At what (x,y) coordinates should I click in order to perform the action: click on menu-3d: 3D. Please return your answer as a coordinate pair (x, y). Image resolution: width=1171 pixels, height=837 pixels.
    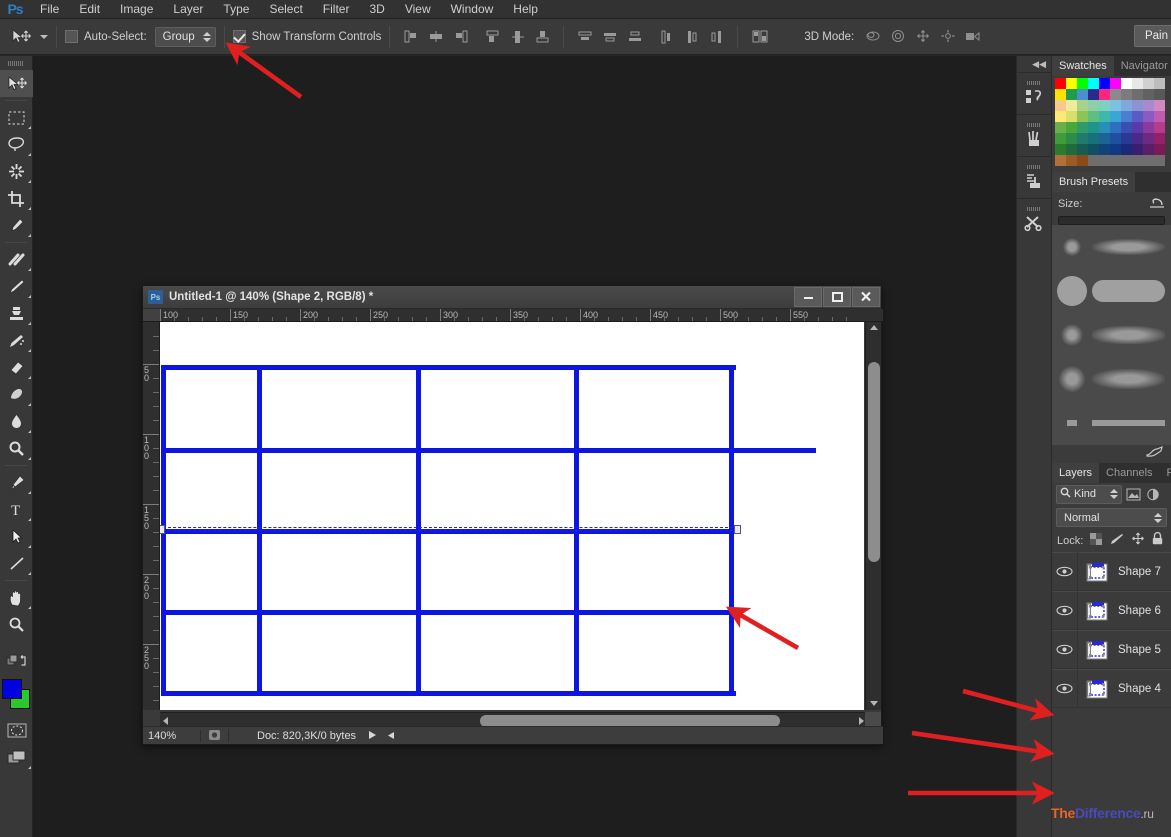
    Looking at the image, I should click on (376, 9).